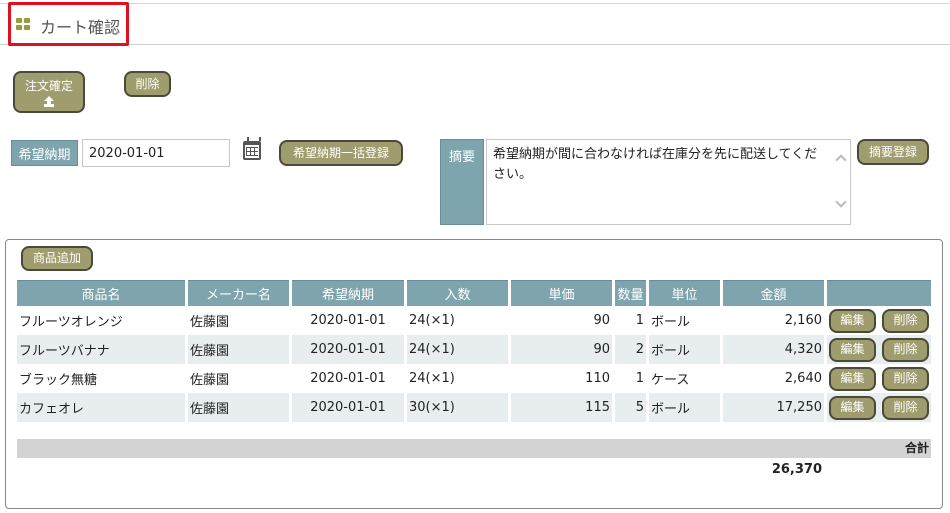 This screenshot has height=513, width=950. What do you see at coordinates (597, 378) in the screenshot?
I see `cell-price: 110` at bounding box center [597, 378].